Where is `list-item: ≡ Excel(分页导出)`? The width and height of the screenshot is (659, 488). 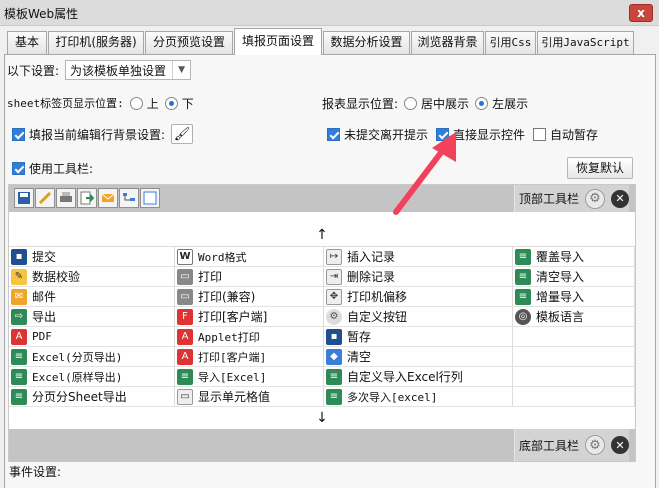 list-item: ≡ Excel(分页导出) is located at coordinates (92, 357).